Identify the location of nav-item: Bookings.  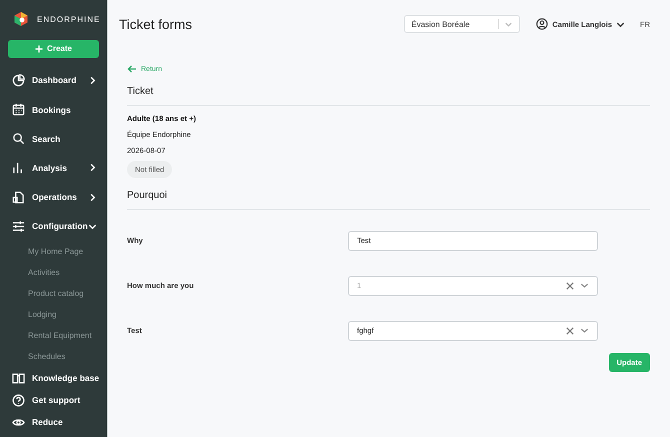
(53, 109).